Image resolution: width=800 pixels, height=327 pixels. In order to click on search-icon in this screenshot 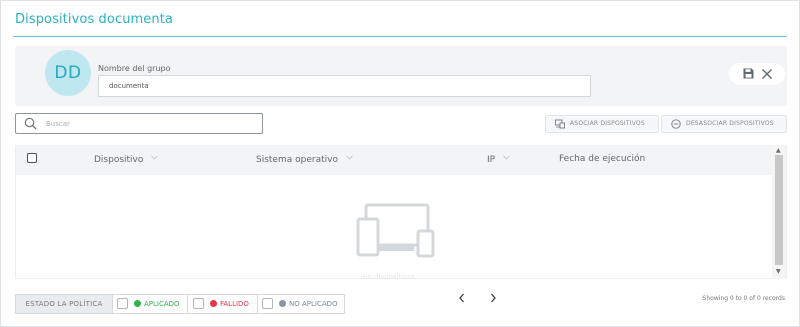, I will do `click(30, 123)`.